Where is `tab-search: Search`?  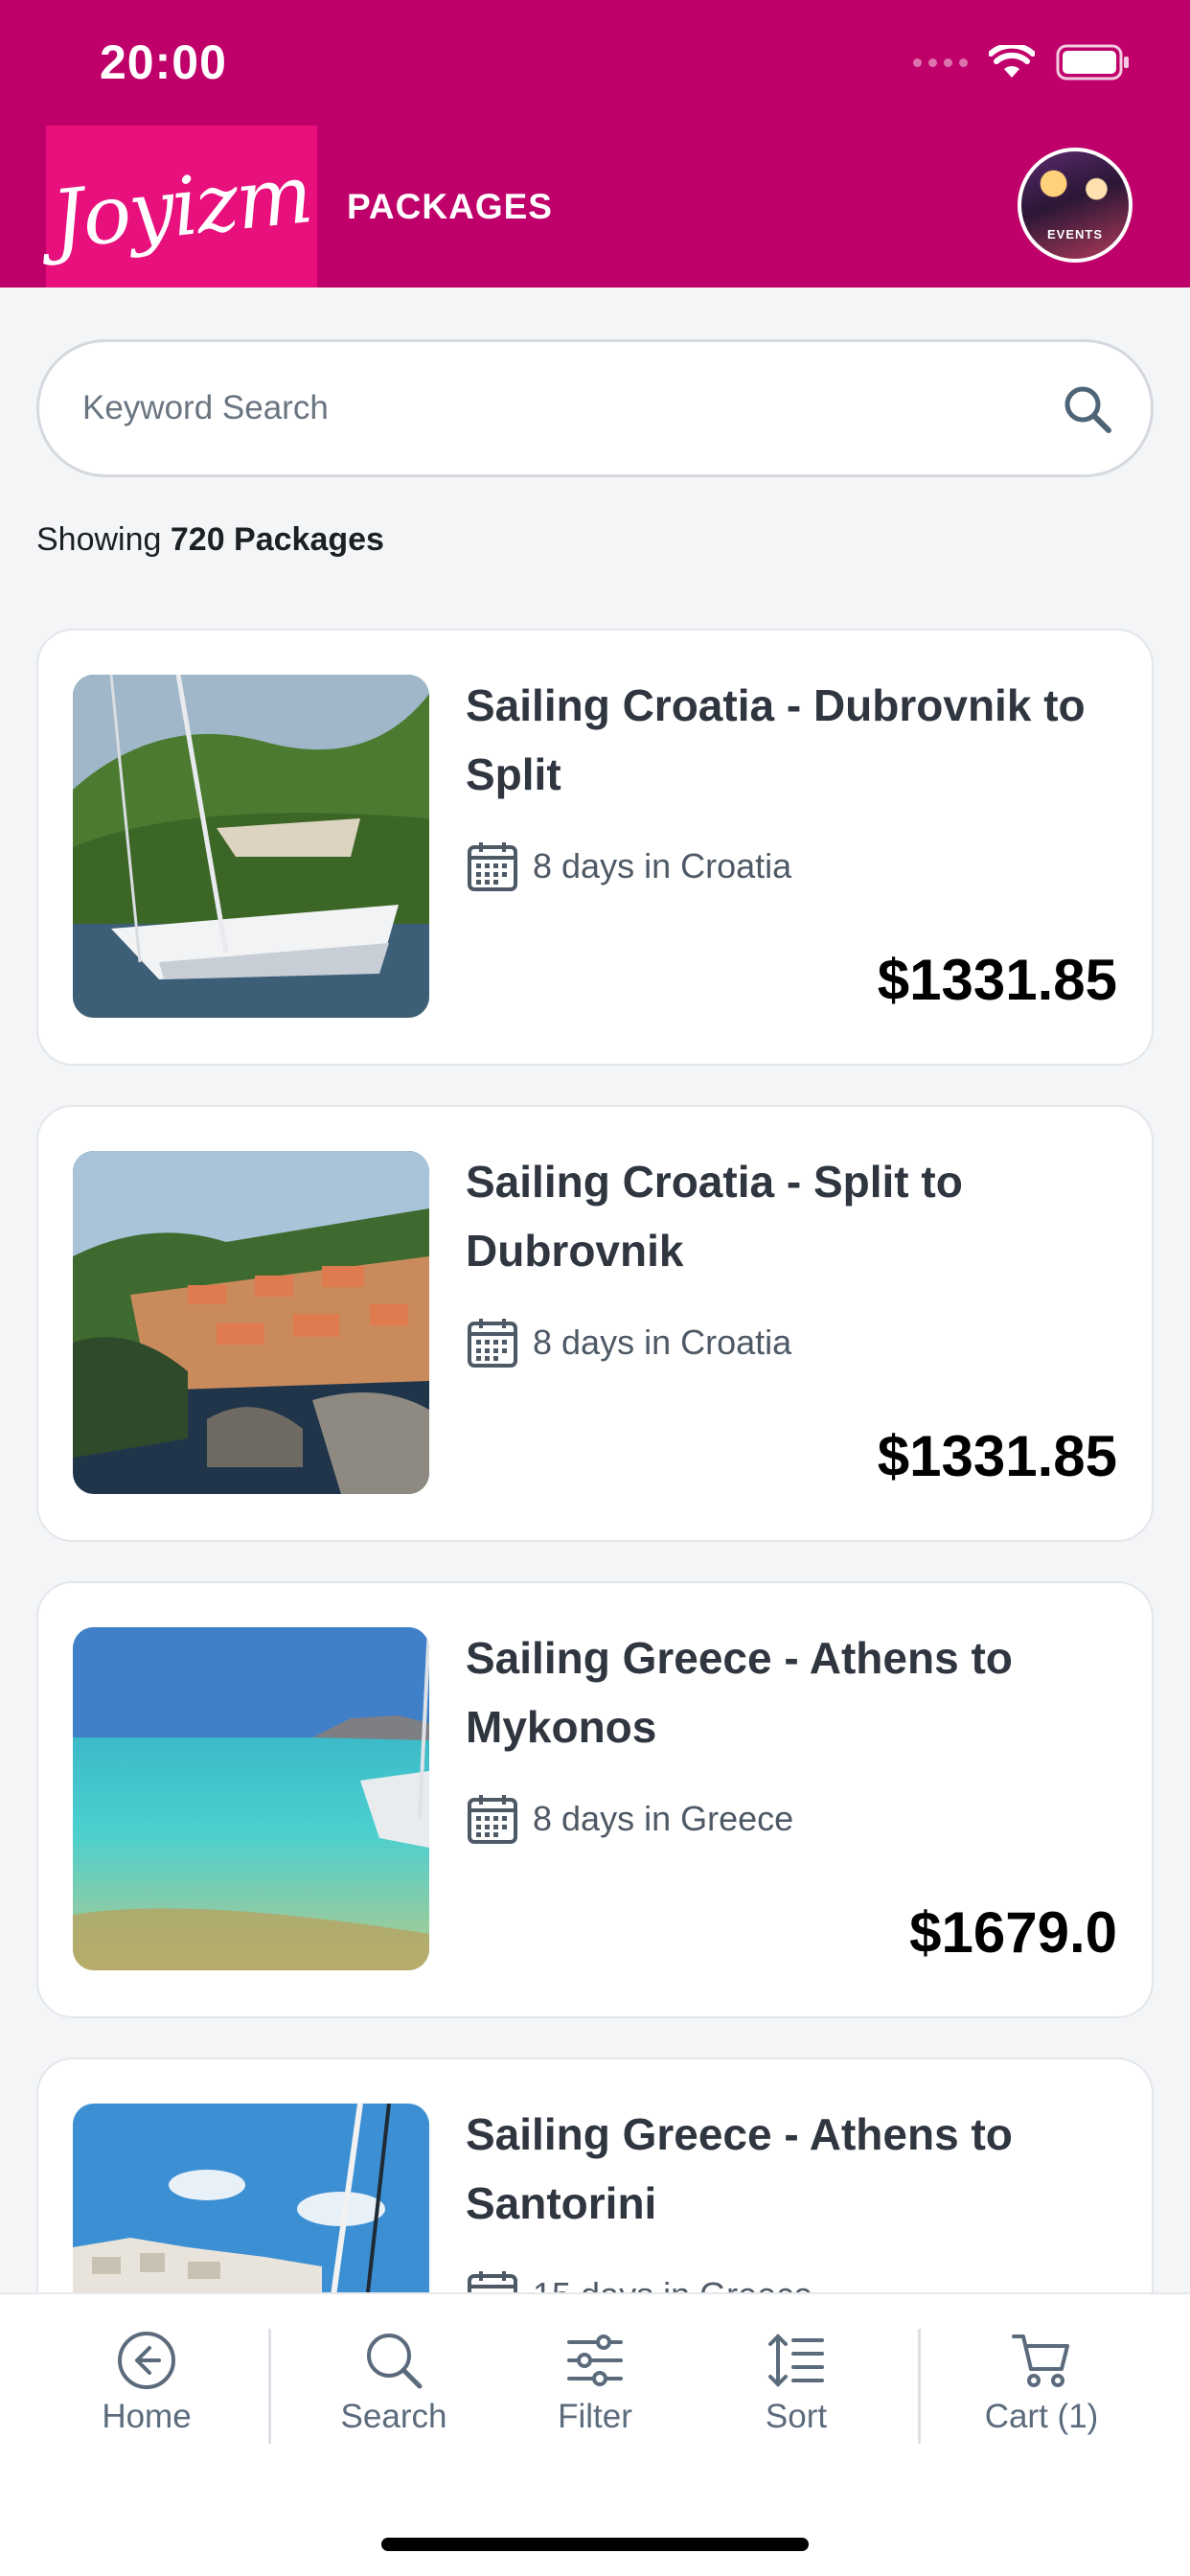 tab-search: Search is located at coordinates (394, 2386).